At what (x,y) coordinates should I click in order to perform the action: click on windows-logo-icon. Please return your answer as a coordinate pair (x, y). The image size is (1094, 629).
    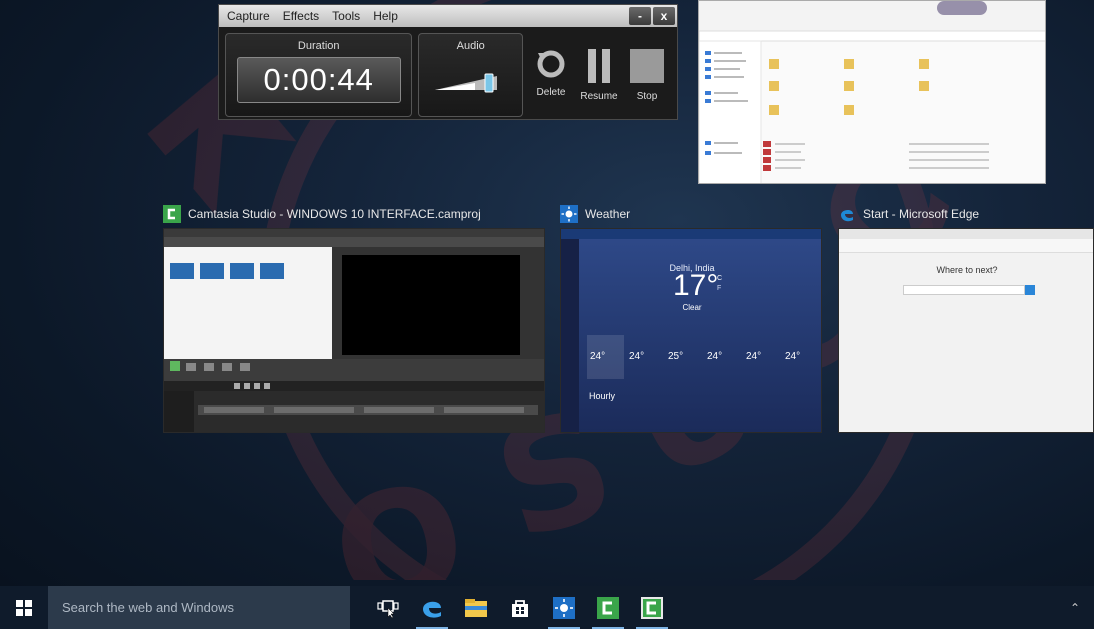
    Looking at the image, I should click on (24, 607).